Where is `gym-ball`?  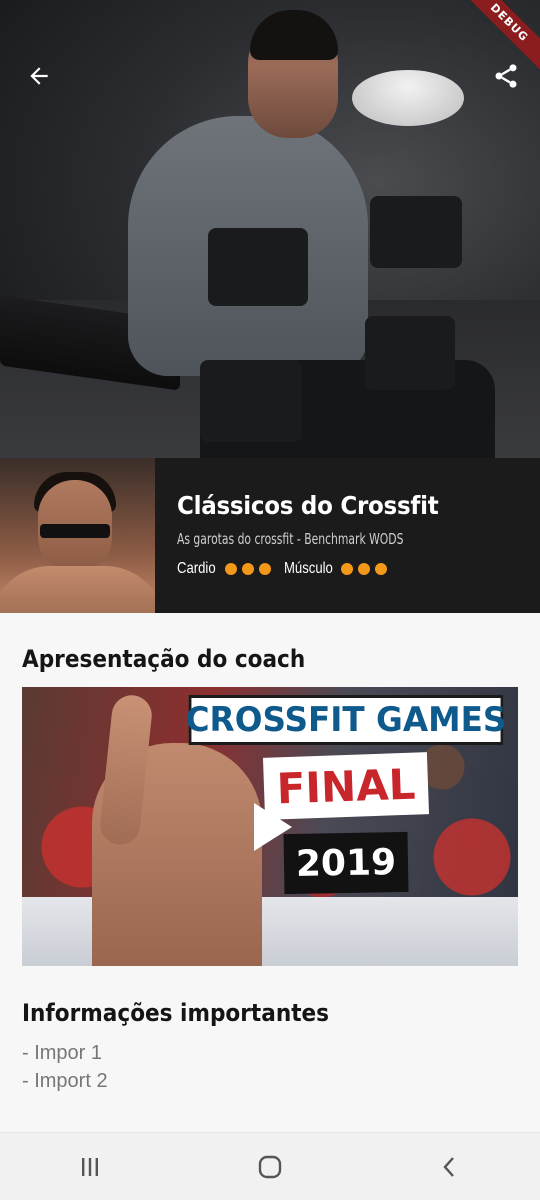
gym-ball is located at coordinates (408, 98).